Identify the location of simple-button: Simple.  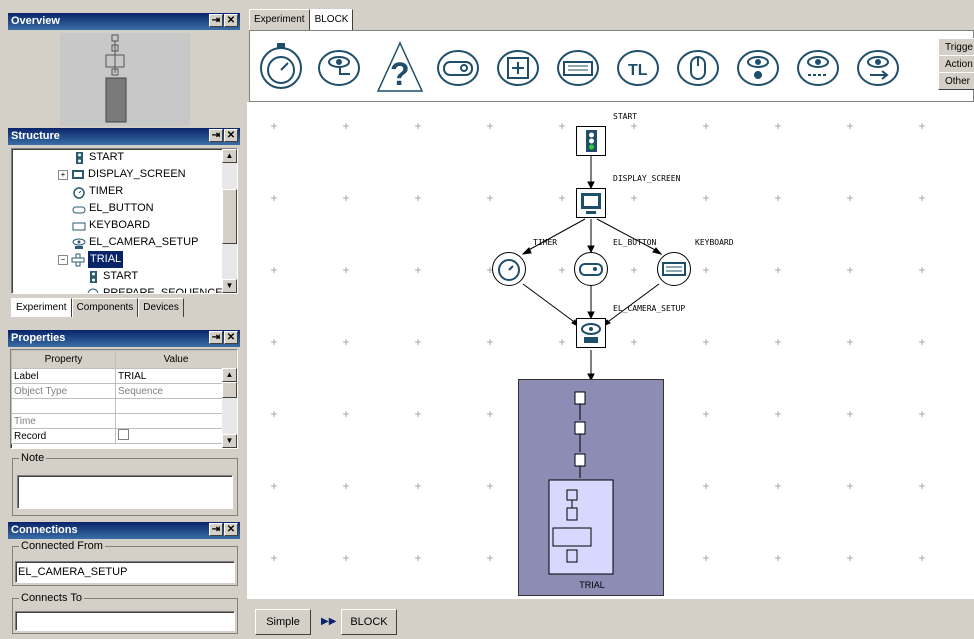
(283, 622).